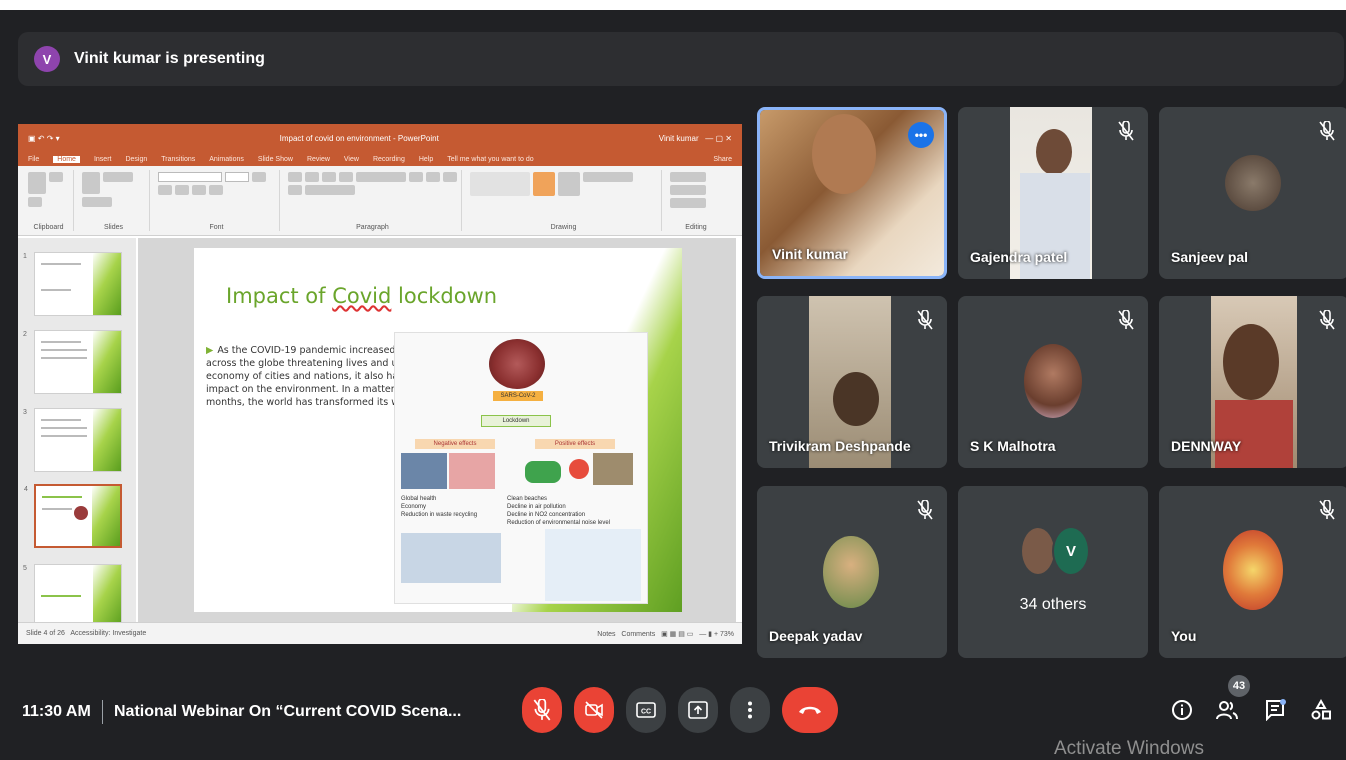 Image resolution: width=1346 pixels, height=760 pixels. Describe the element at coordinates (1053, 604) in the screenshot. I see `others-count: 34 others` at that location.